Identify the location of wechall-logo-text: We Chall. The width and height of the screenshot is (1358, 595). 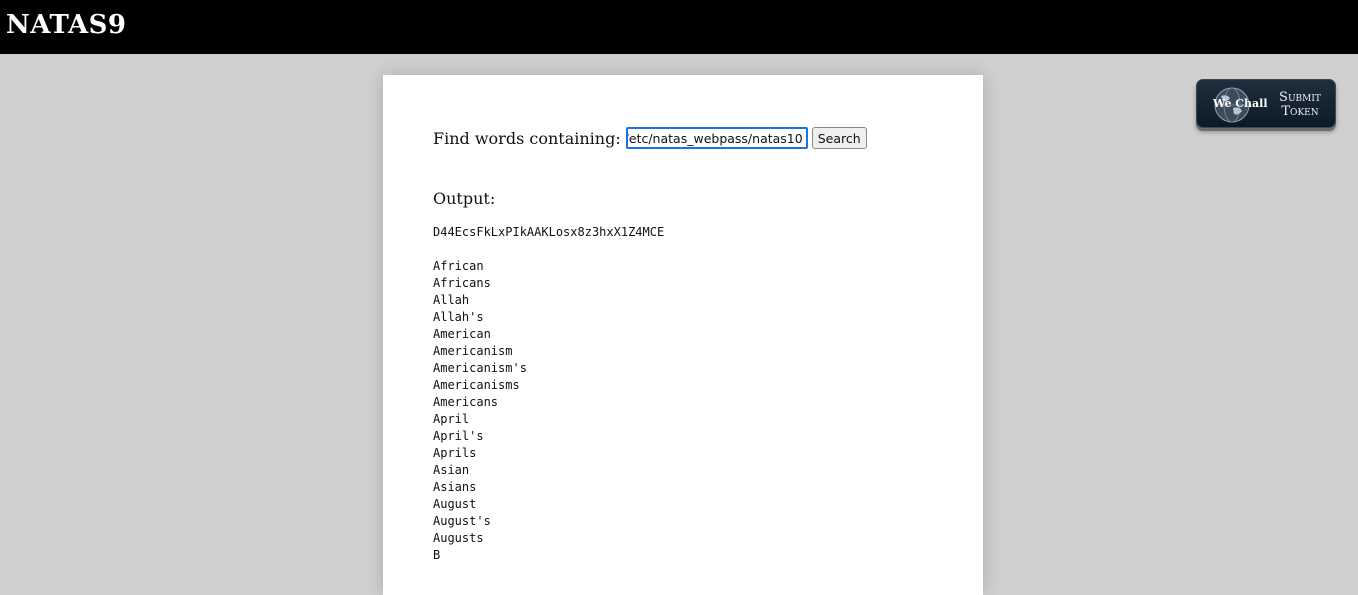
(1240, 103).